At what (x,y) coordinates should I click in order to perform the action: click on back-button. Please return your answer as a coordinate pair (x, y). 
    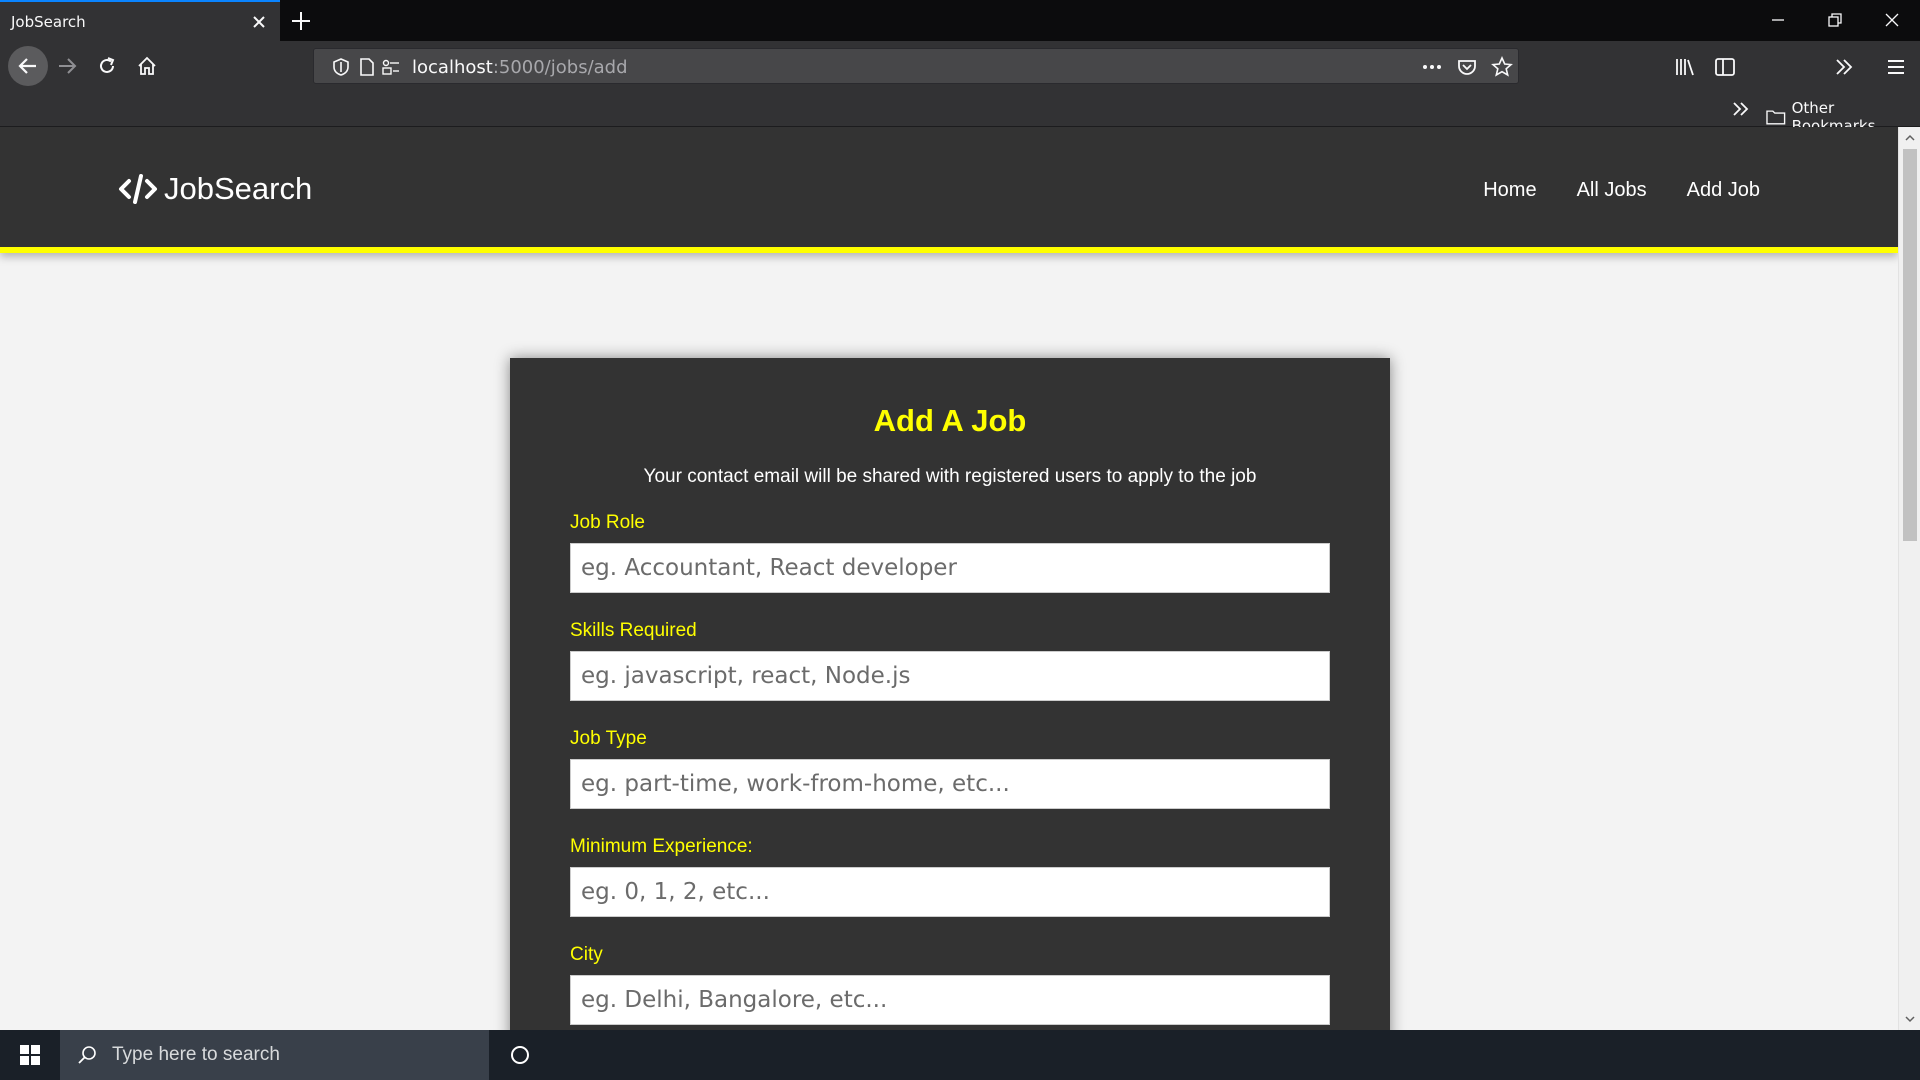
    Looking at the image, I should click on (28, 66).